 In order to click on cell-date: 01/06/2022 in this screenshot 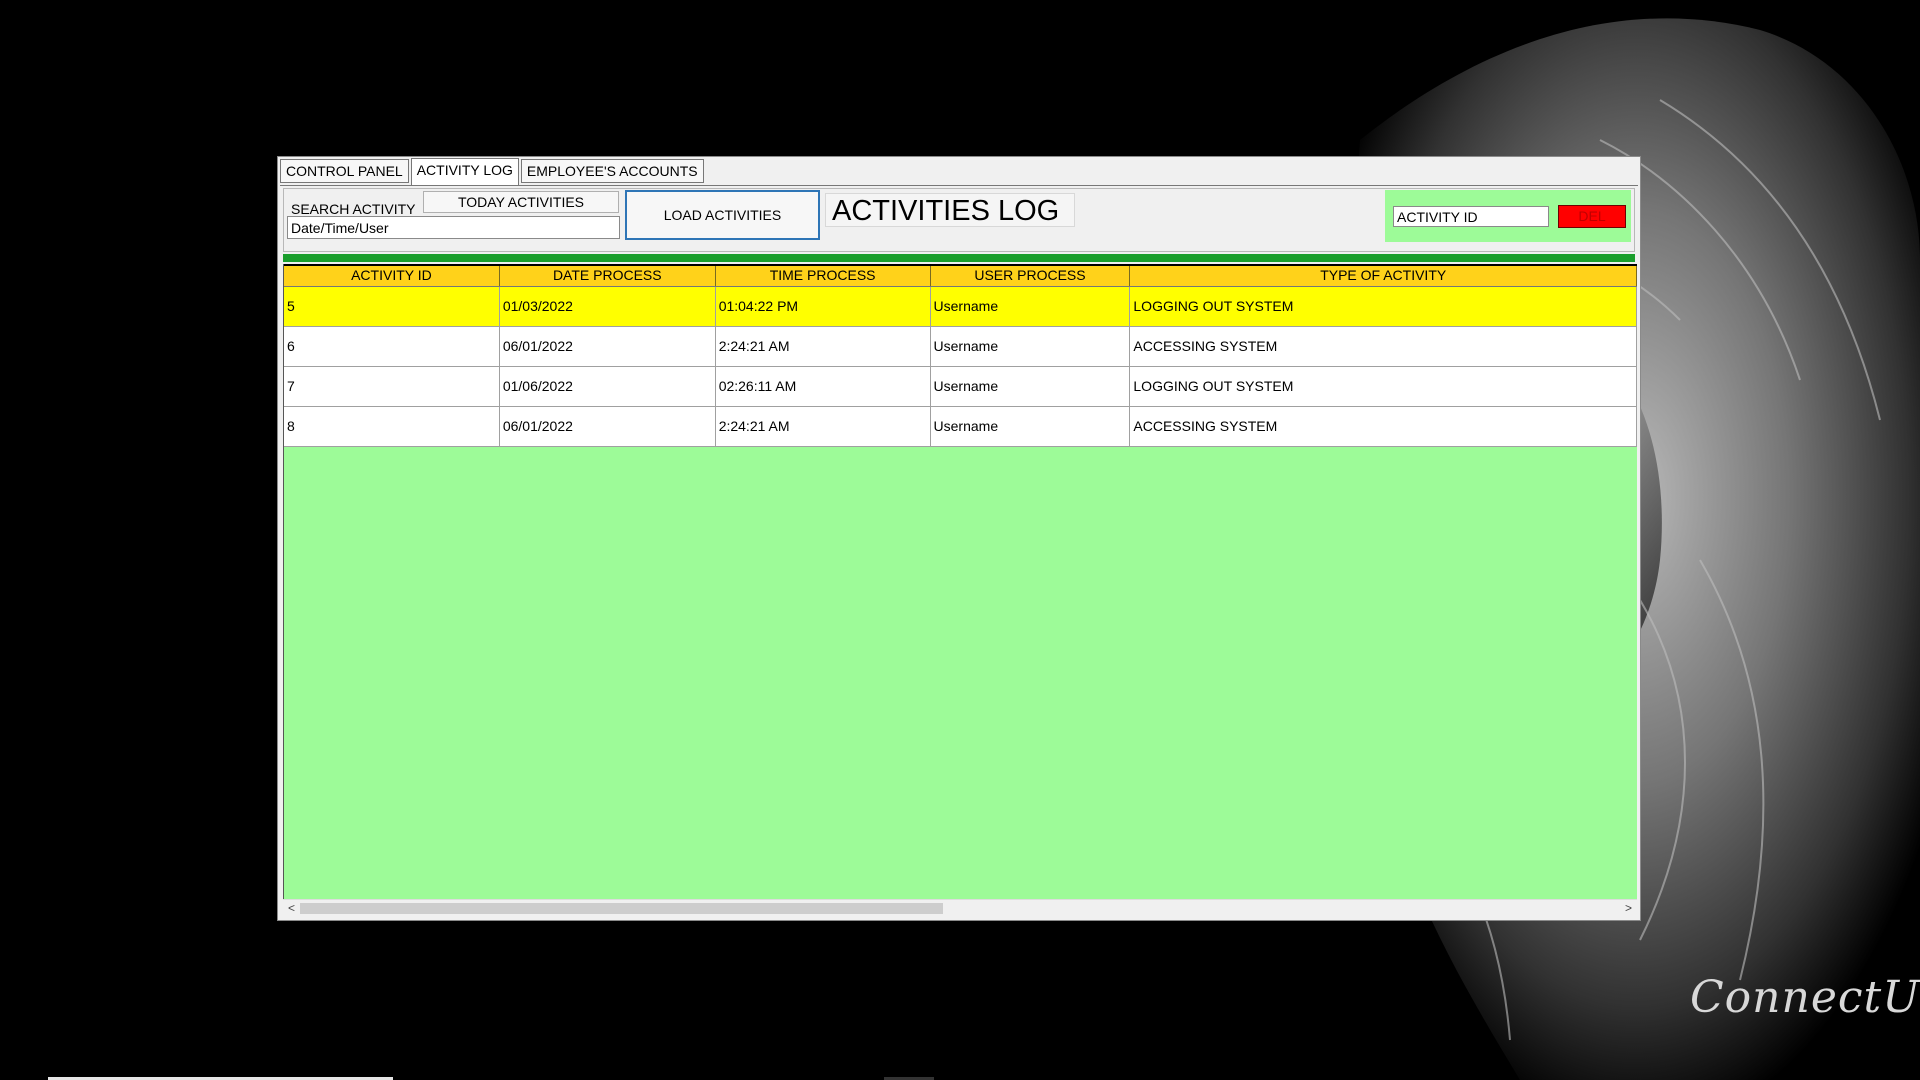, I will do `click(608, 386)`.